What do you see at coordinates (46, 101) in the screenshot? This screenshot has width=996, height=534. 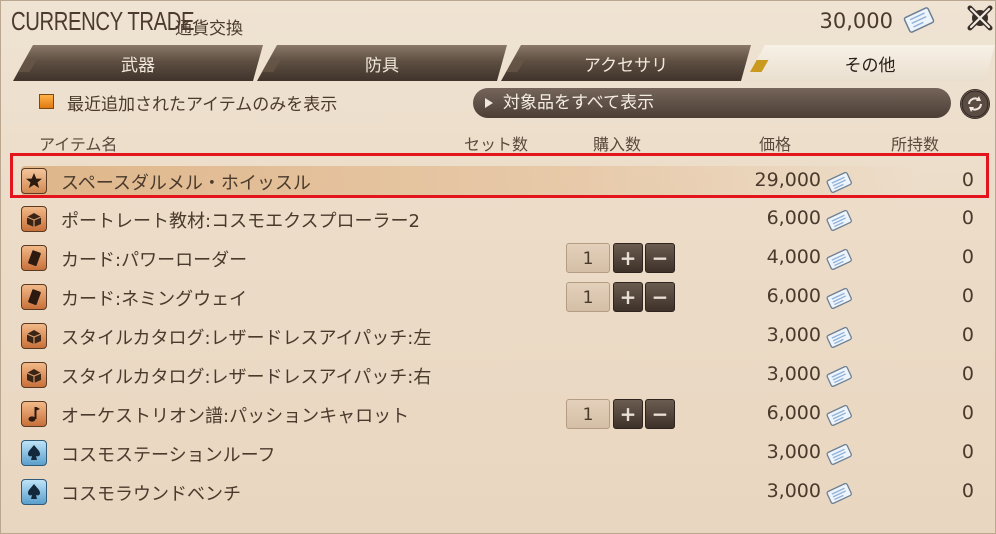 I see `recent-only-checkbox` at bounding box center [46, 101].